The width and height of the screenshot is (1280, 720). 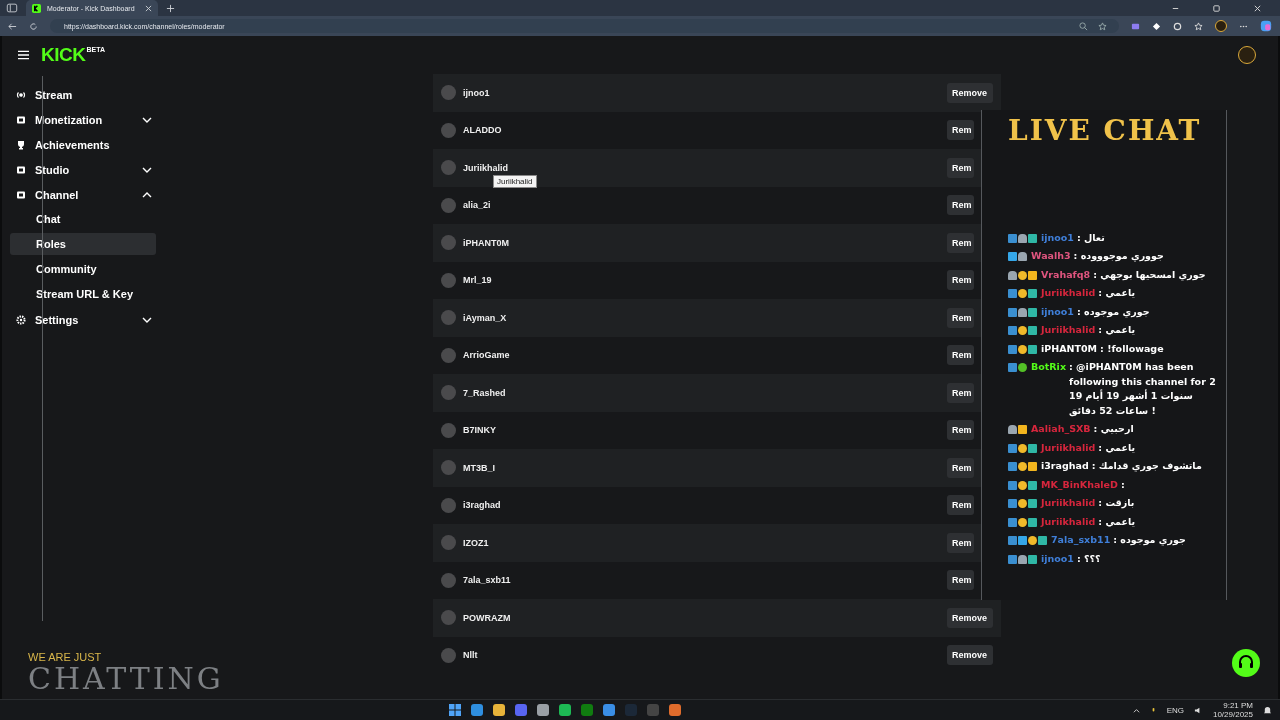 What do you see at coordinates (1032, 466) in the screenshot?
I see `crown-badge-icon` at bounding box center [1032, 466].